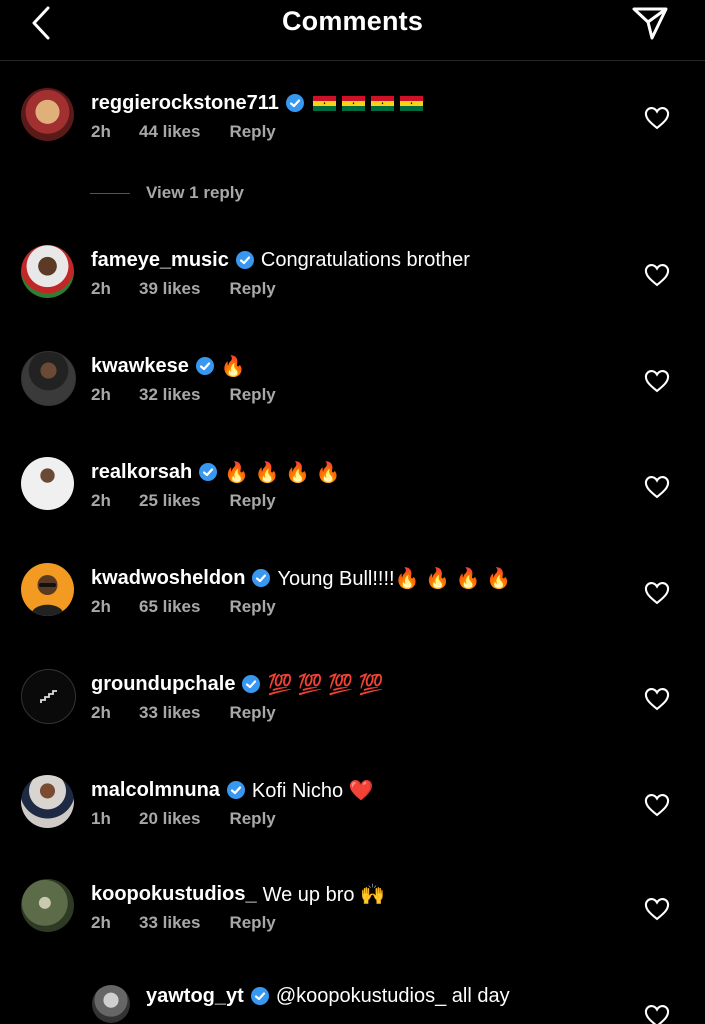  Describe the element at coordinates (323, 894) in the screenshot. I see `comment-text: We up bro 🙌` at that location.